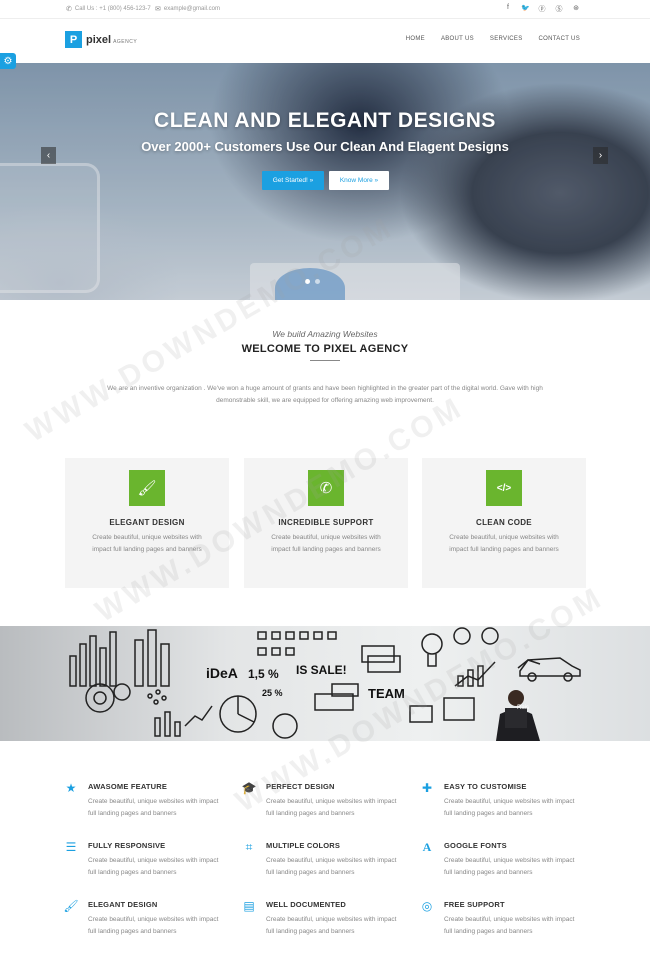  What do you see at coordinates (525, 9) in the screenshot?
I see `twitter-icon: 🐦` at bounding box center [525, 9].